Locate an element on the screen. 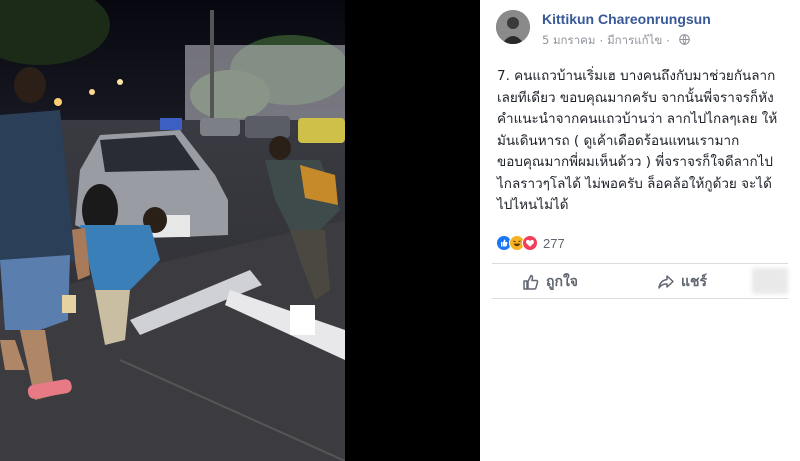 The width and height of the screenshot is (800, 461). like-button: ถูกใจ is located at coordinates (550, 282).